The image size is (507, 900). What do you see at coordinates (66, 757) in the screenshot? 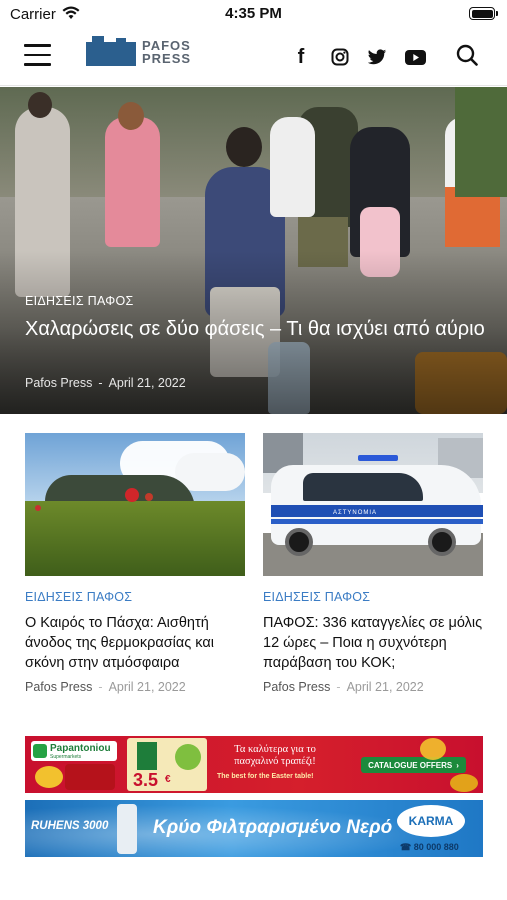
I see `ad-brand-sub: Supermarkets` at bounding box center [66, 757].